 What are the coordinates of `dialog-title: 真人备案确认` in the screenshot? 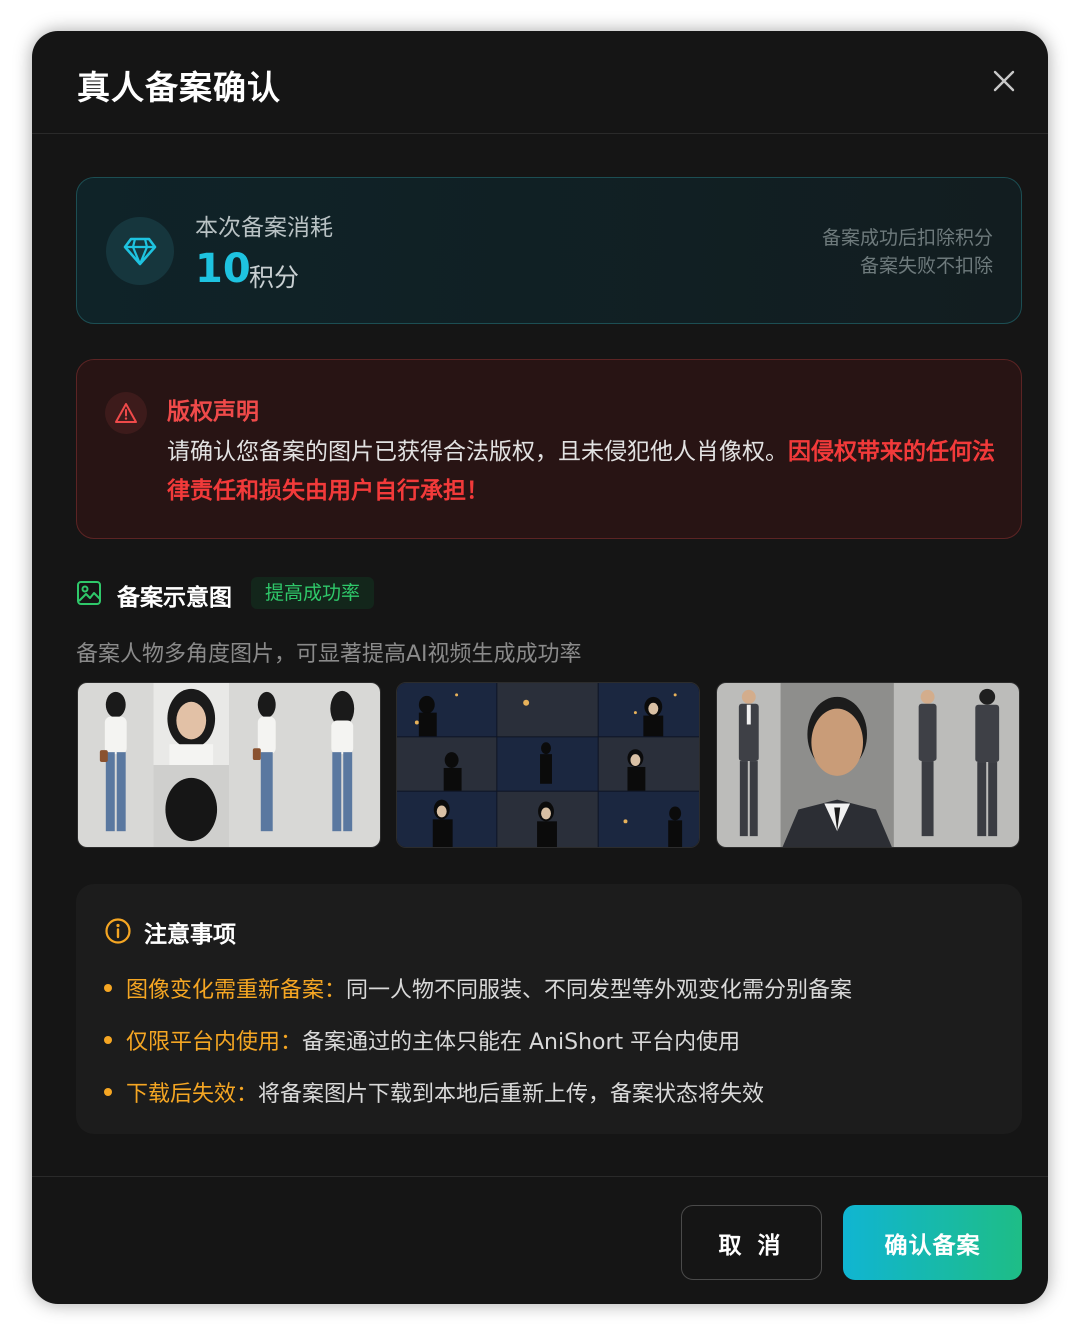 It's located at (179, 87).